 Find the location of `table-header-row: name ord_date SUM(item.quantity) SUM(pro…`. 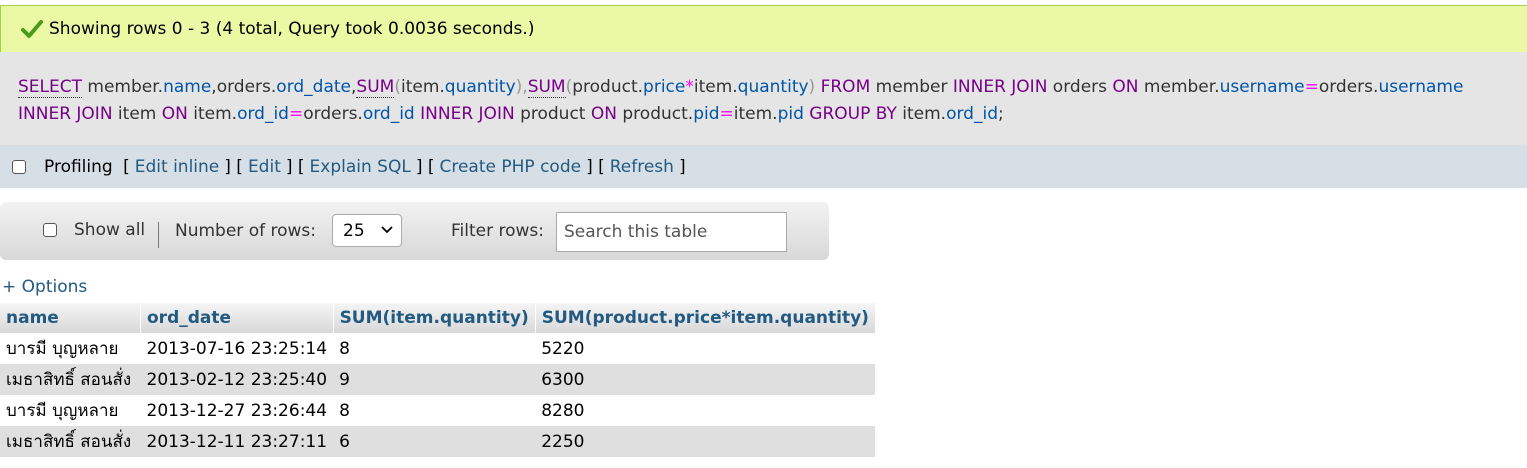

table-header-row: name ord_date SUM(item.quantity) SUM(pro… is located at coordinates (438, 318).